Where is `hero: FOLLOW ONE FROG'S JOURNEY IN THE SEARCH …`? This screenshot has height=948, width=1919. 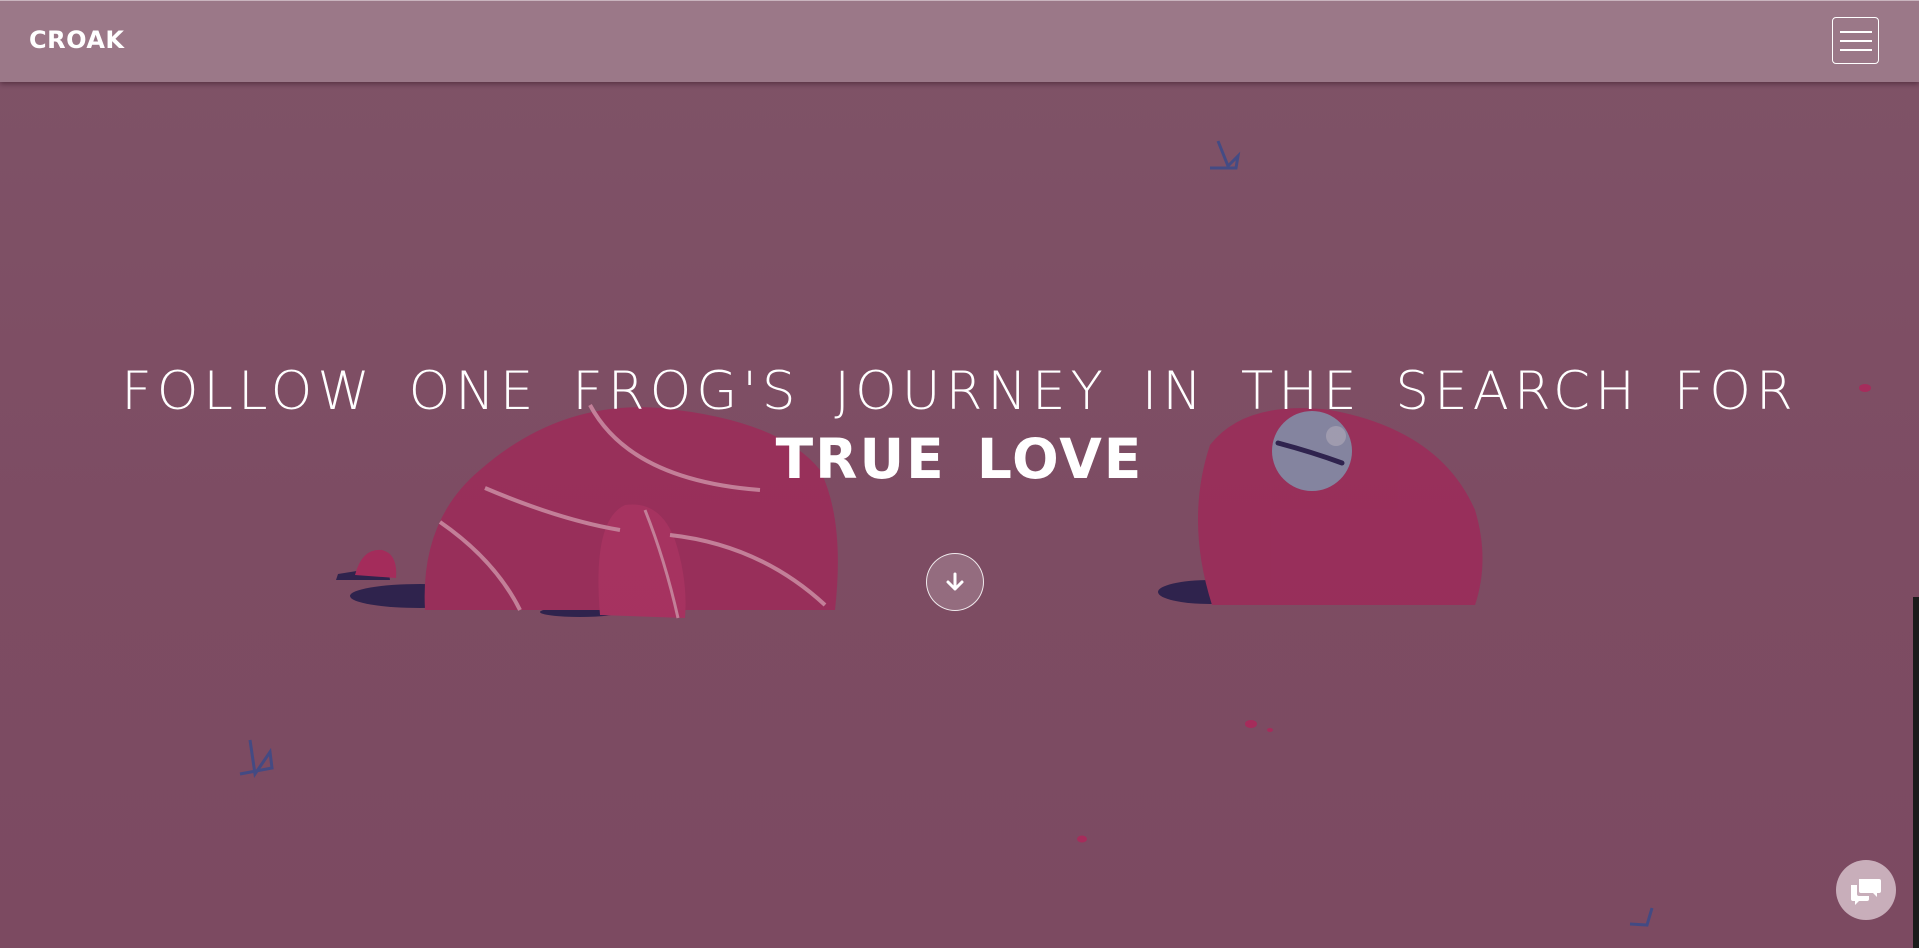 hero: FOLLOW ONE FROG'S JOURNEY IN THE SEARCH … is located at coordinates (959, 427).